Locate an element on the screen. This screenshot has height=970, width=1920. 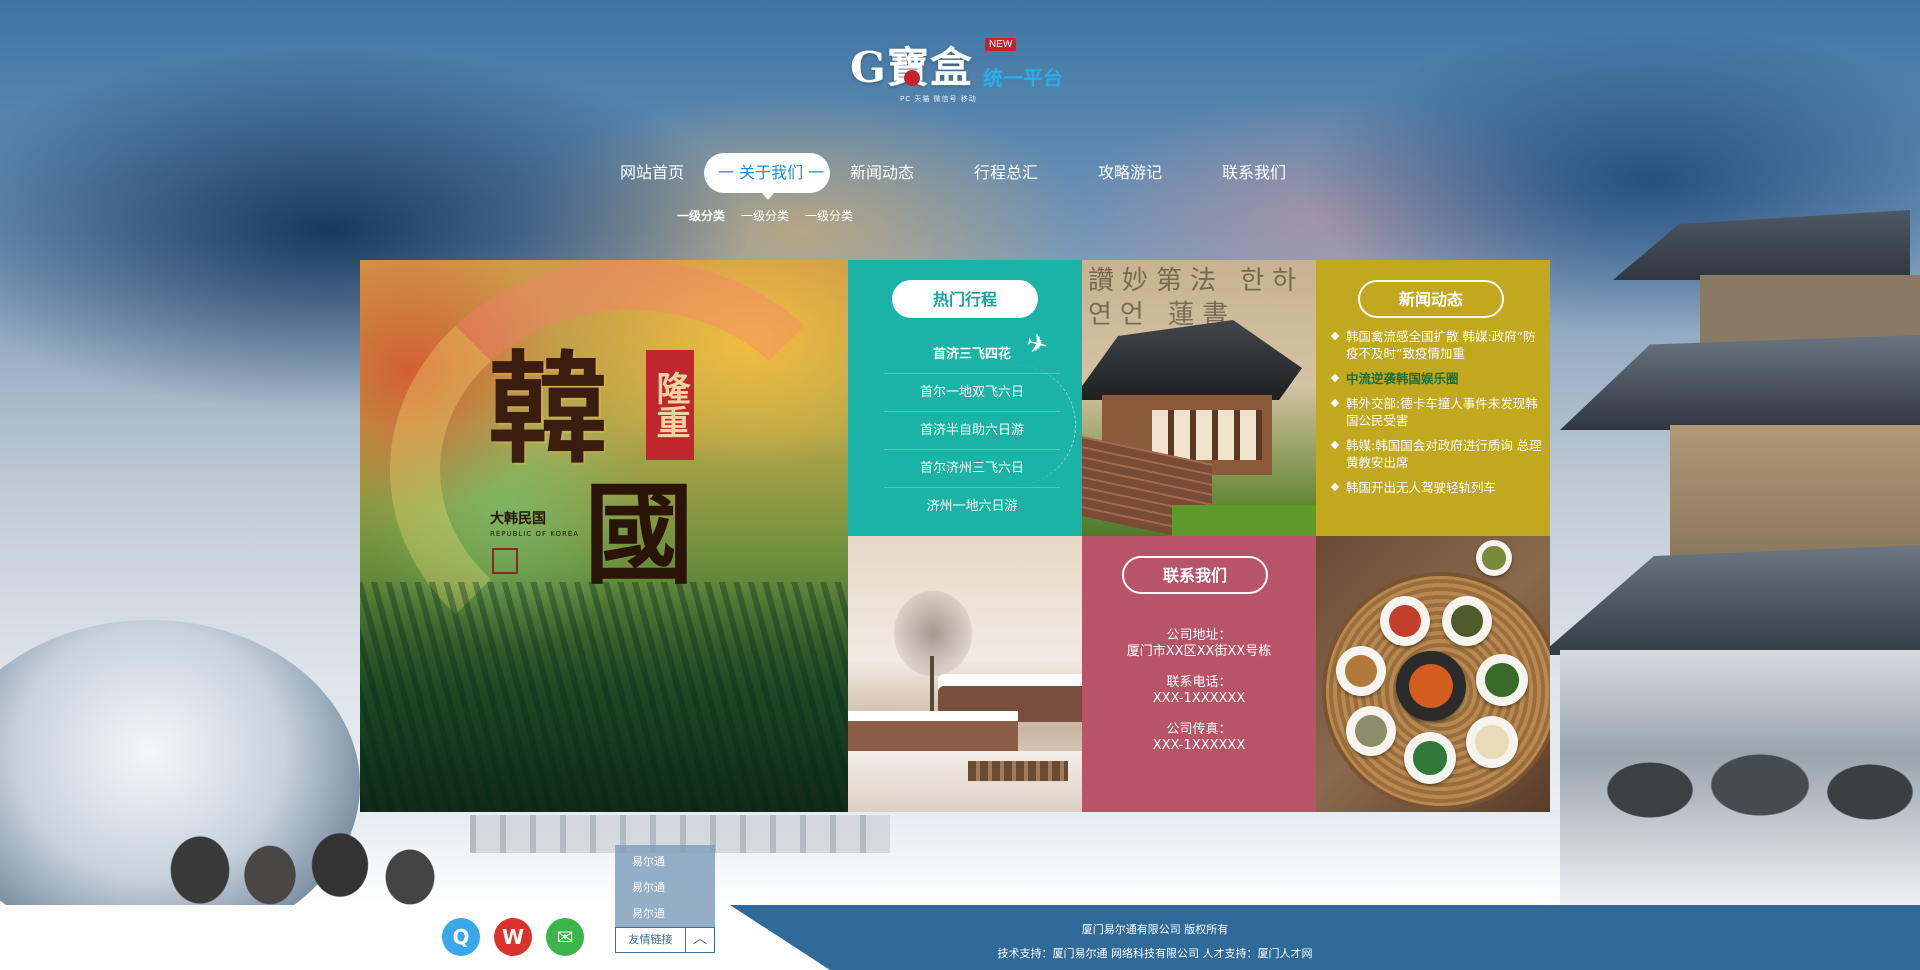
banner-republic-text: REPUBLIC OF KOREA is located at coordinates (535, 534).